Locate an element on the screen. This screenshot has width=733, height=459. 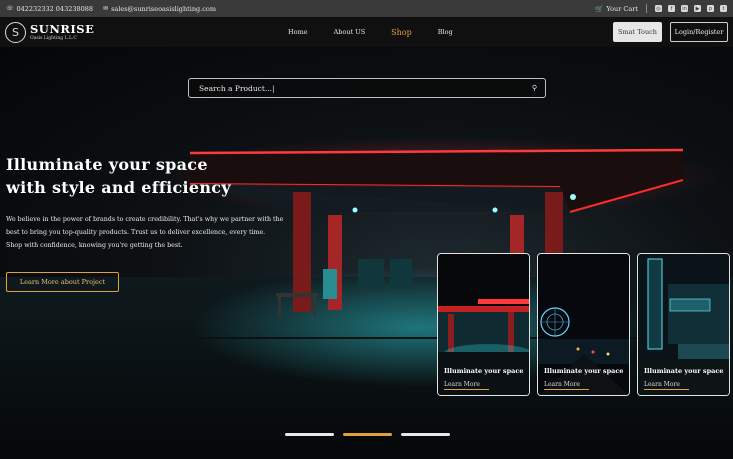
pinterest-icon: p is located at coordinates (710, 8).